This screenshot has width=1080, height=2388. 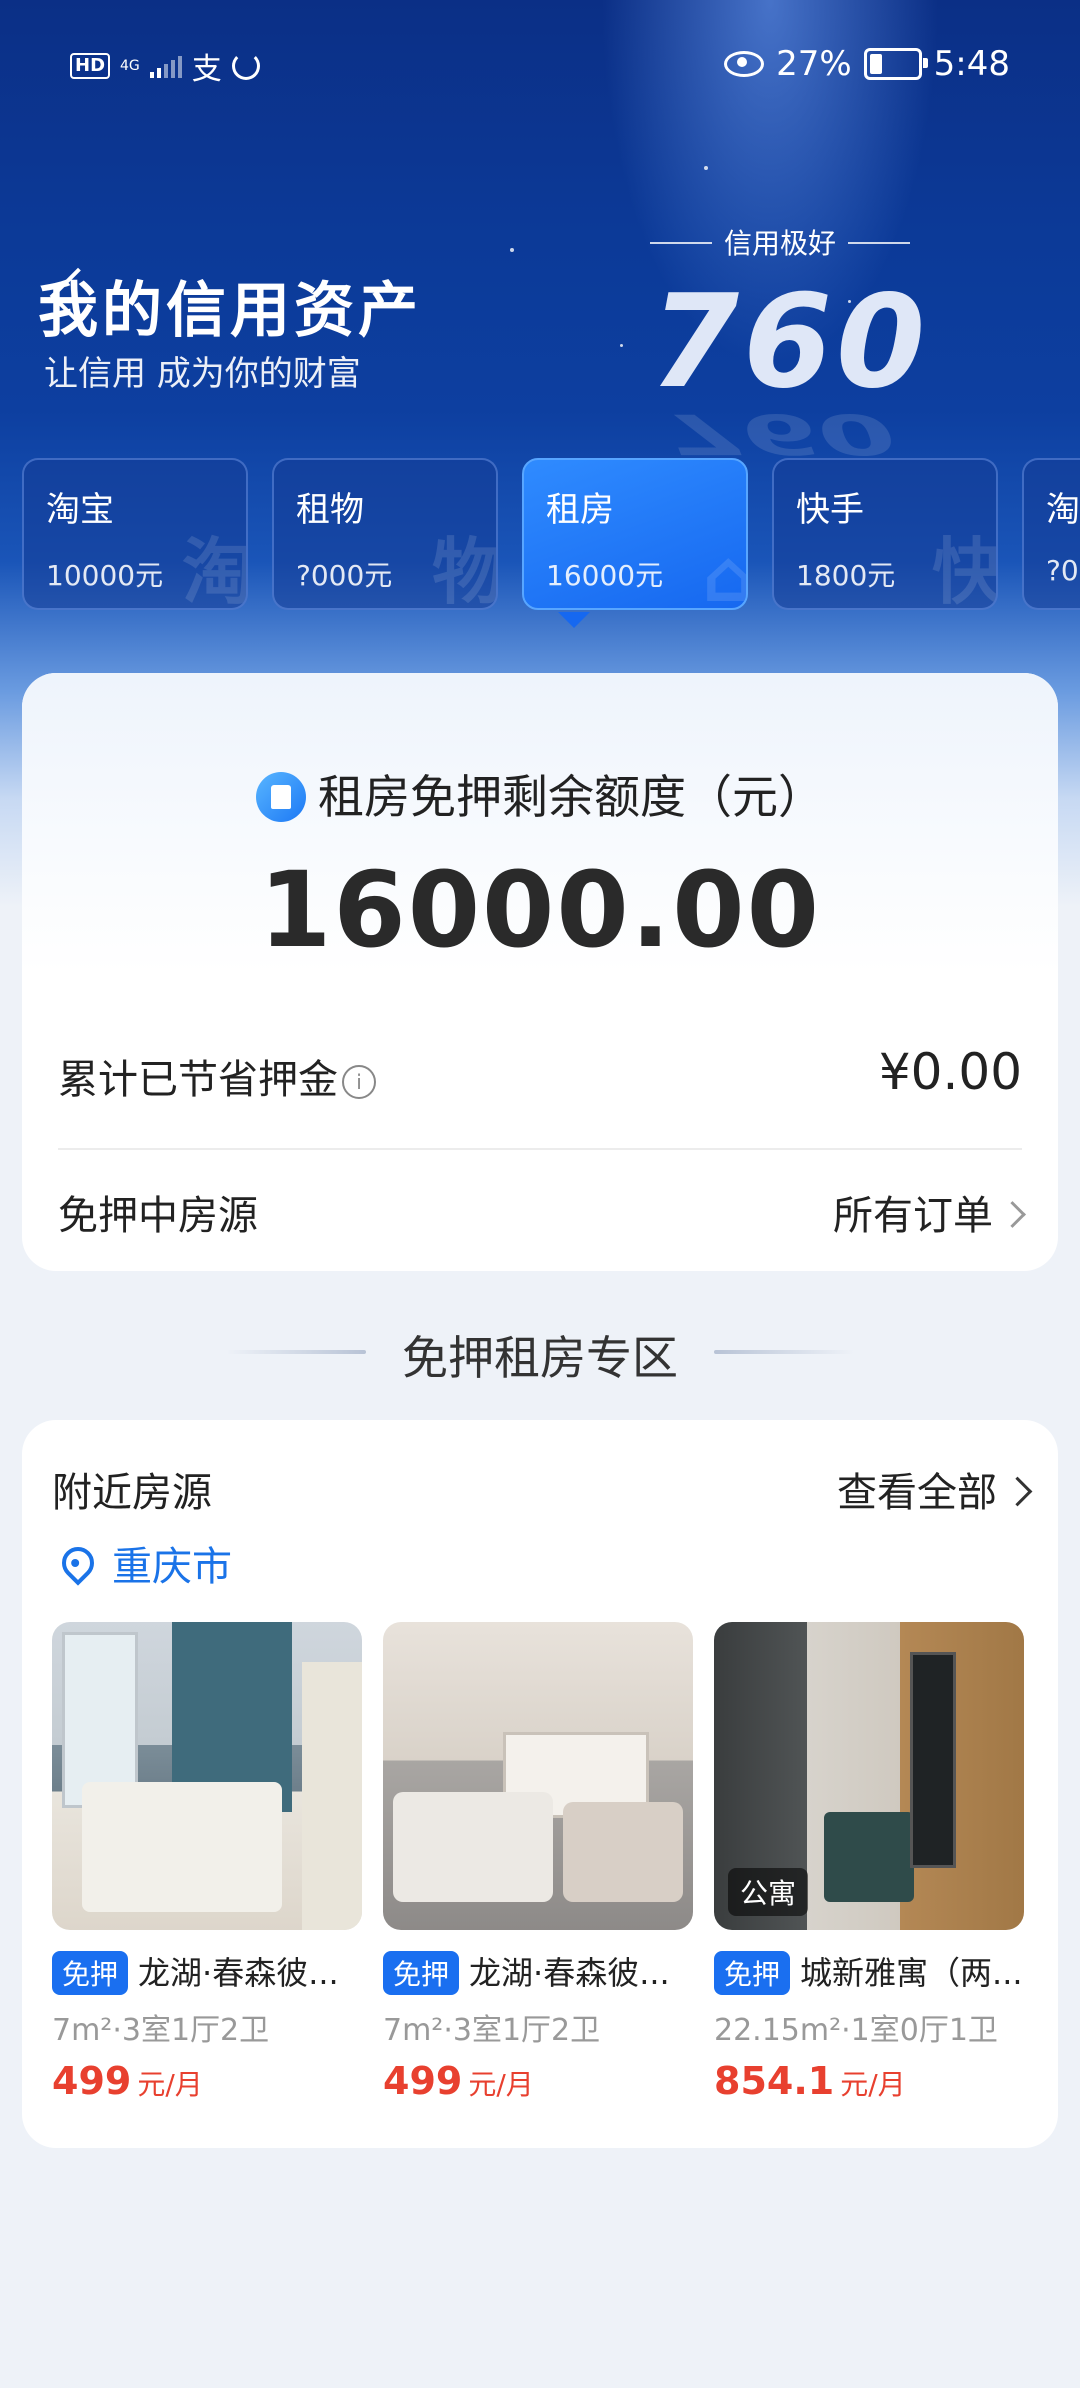 What do you see at coordinates (230, 311) in the screenshot?
I see `page-title: 我的信用资产` at bounding box center [230, 311].